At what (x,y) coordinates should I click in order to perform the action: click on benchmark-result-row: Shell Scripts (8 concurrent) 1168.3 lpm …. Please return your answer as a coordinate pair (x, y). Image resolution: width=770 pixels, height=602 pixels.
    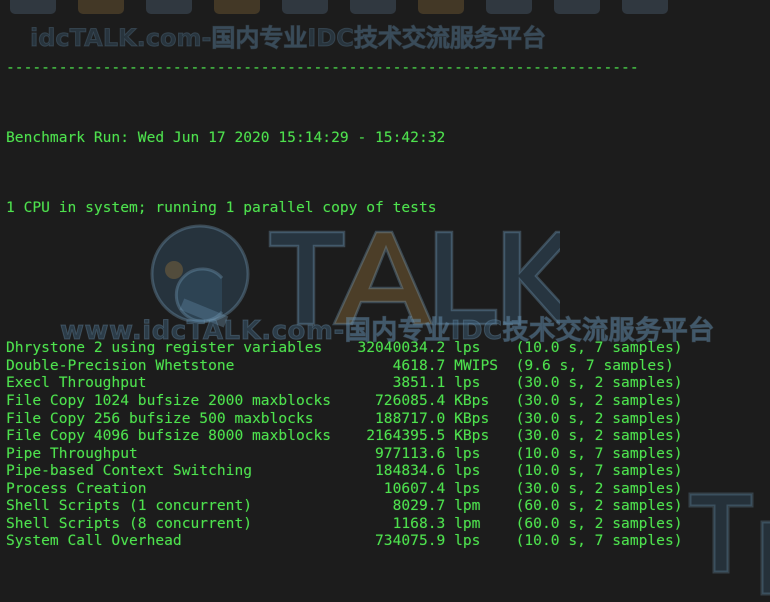
    Looking at the image, I should click on (344, 523).